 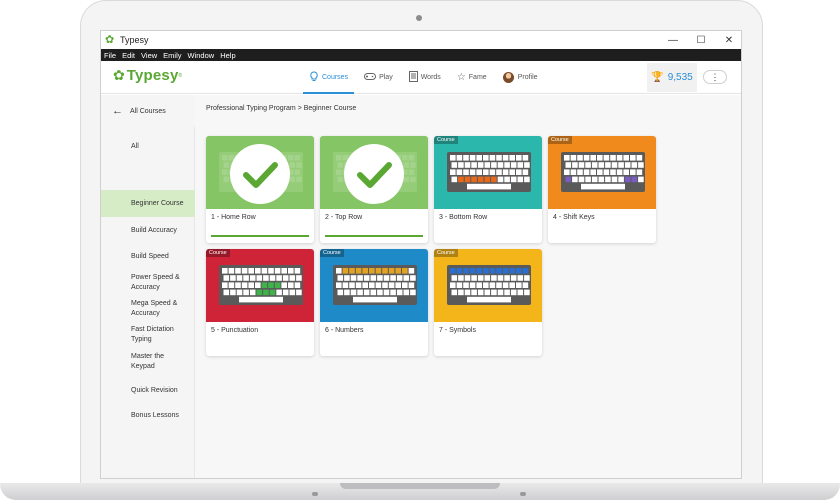 I want to click on course-title: 4 - Shift Keys, so click(x=574, y=217).